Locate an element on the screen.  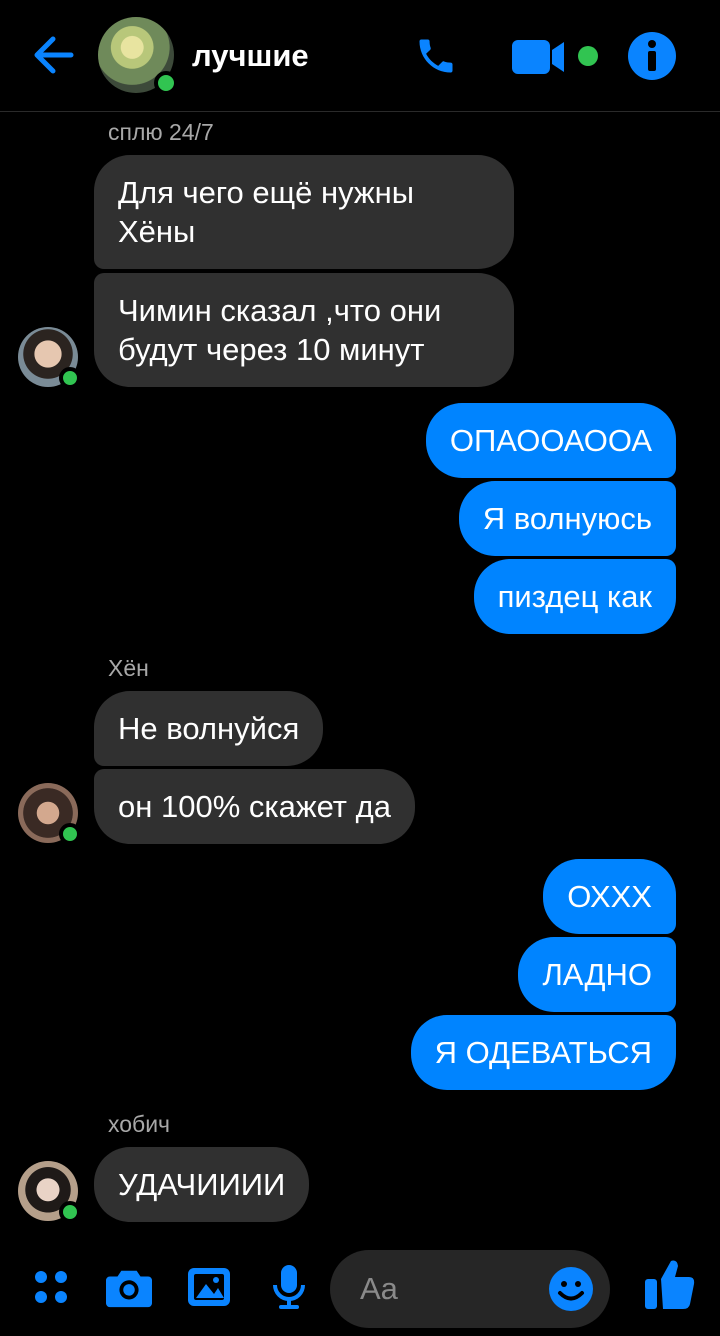
voice-message-button is located at coordinates (289, 1287).